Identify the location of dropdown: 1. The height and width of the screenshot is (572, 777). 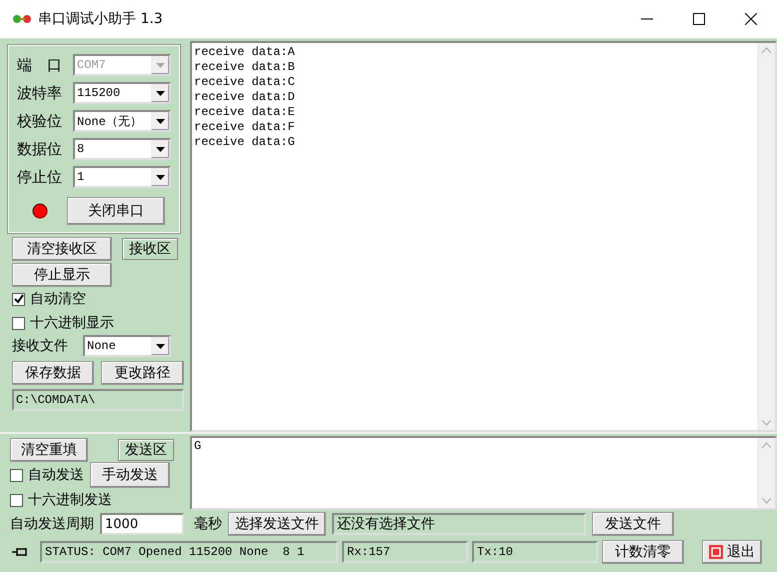
(122, 177).